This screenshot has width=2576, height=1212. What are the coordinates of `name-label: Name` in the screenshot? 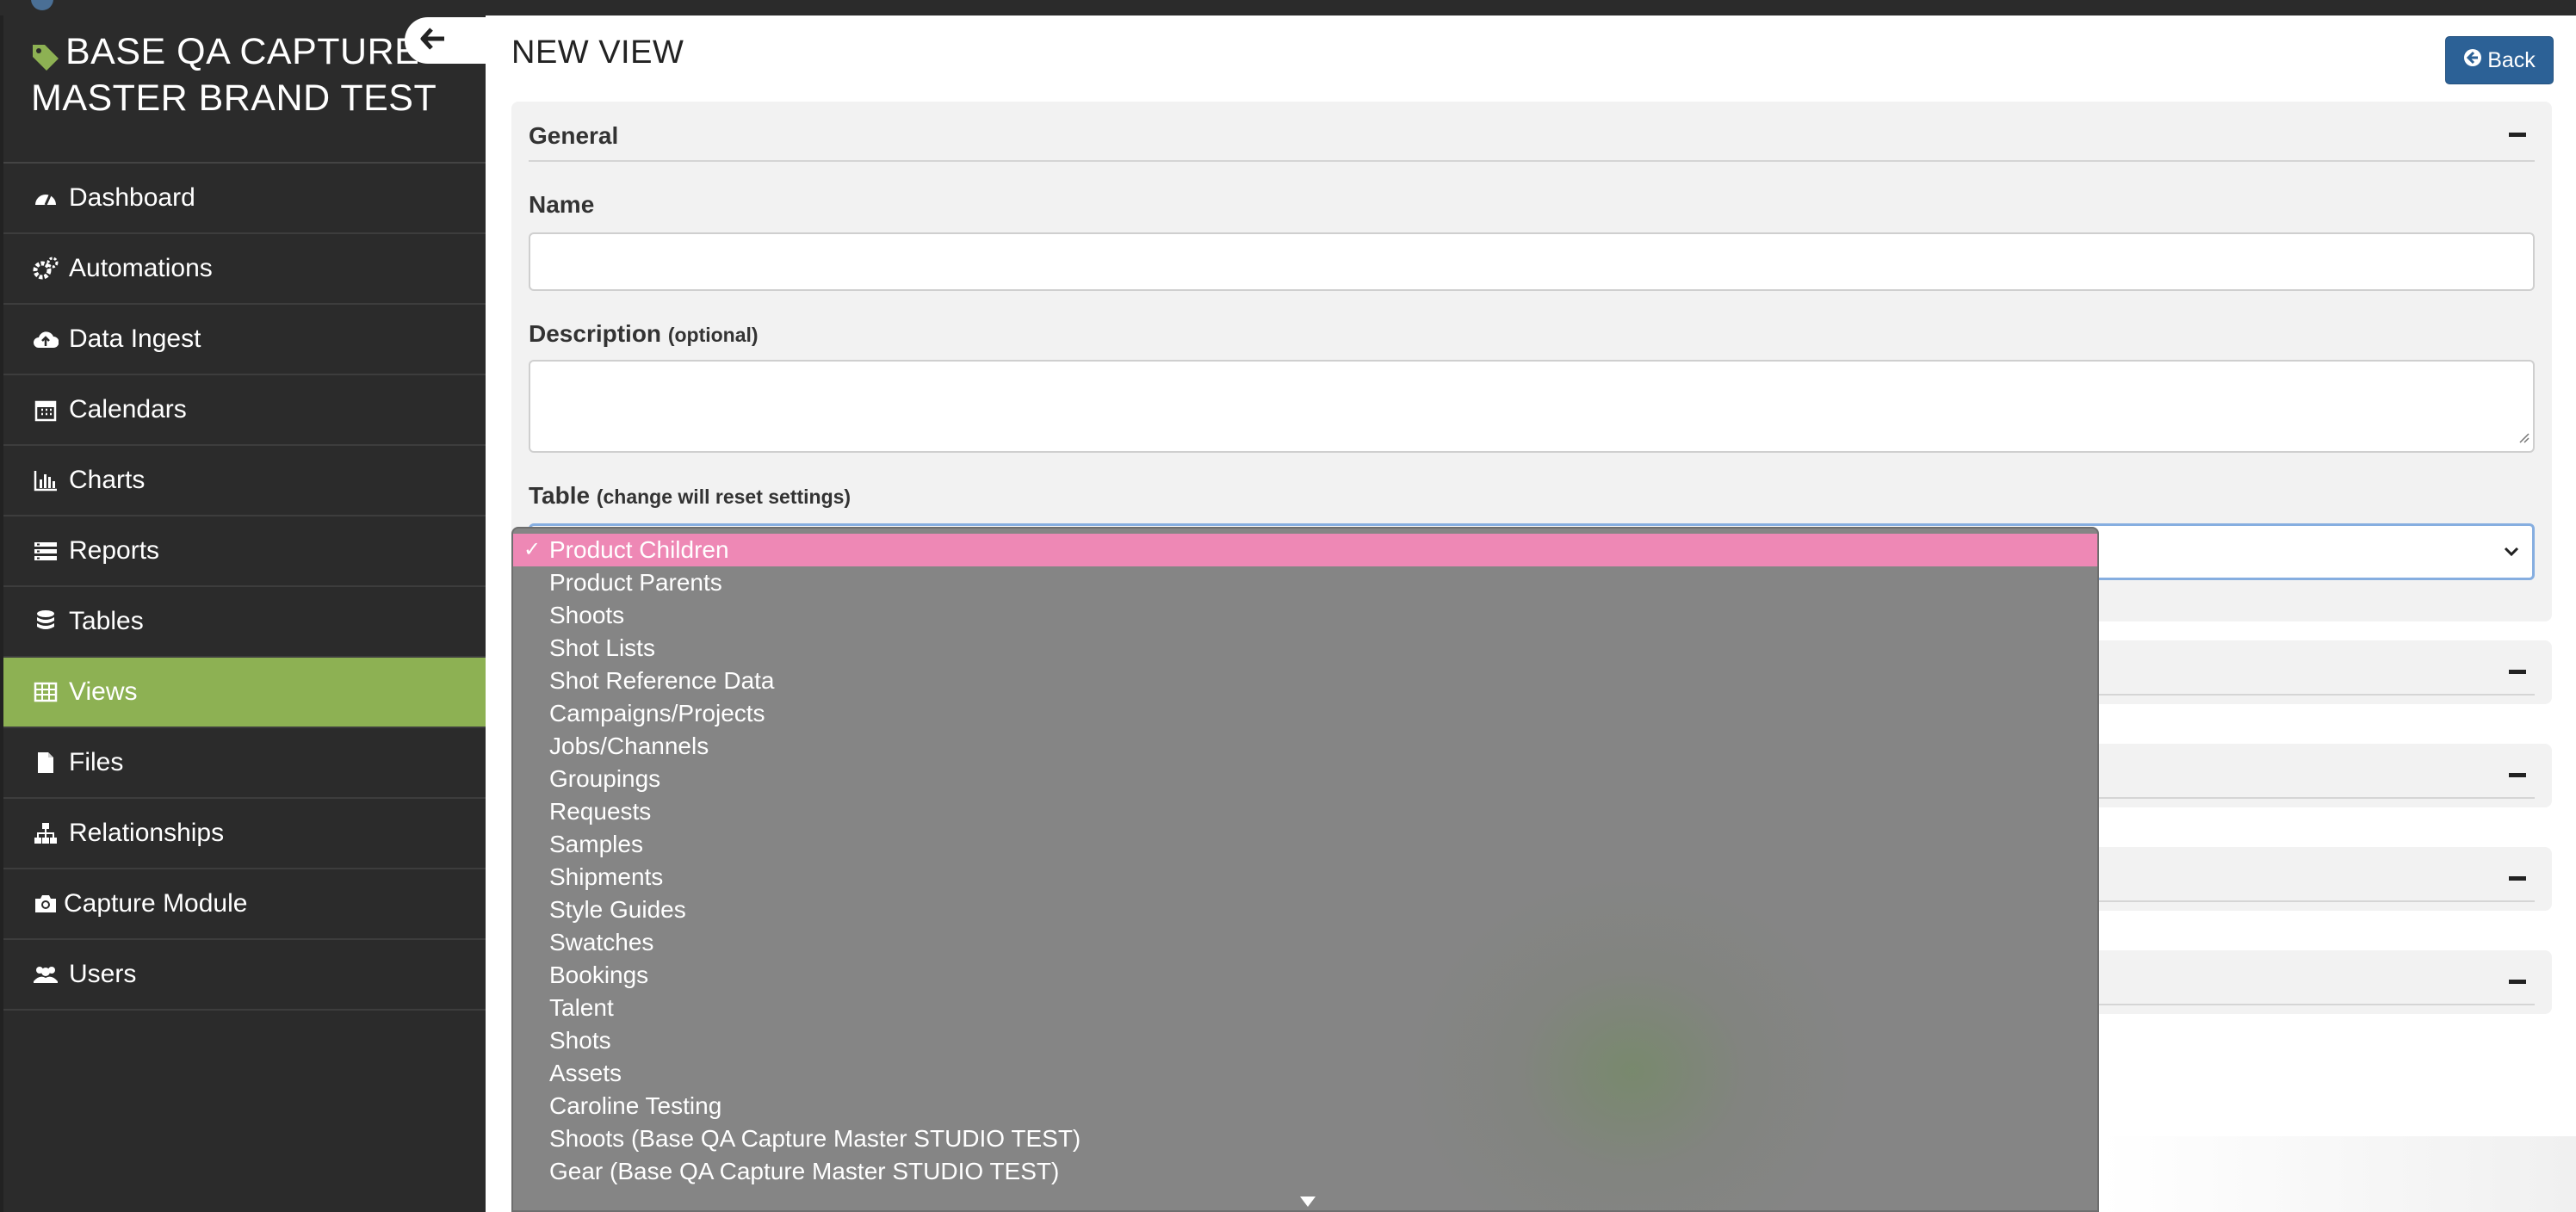 It's located at (562, 205).